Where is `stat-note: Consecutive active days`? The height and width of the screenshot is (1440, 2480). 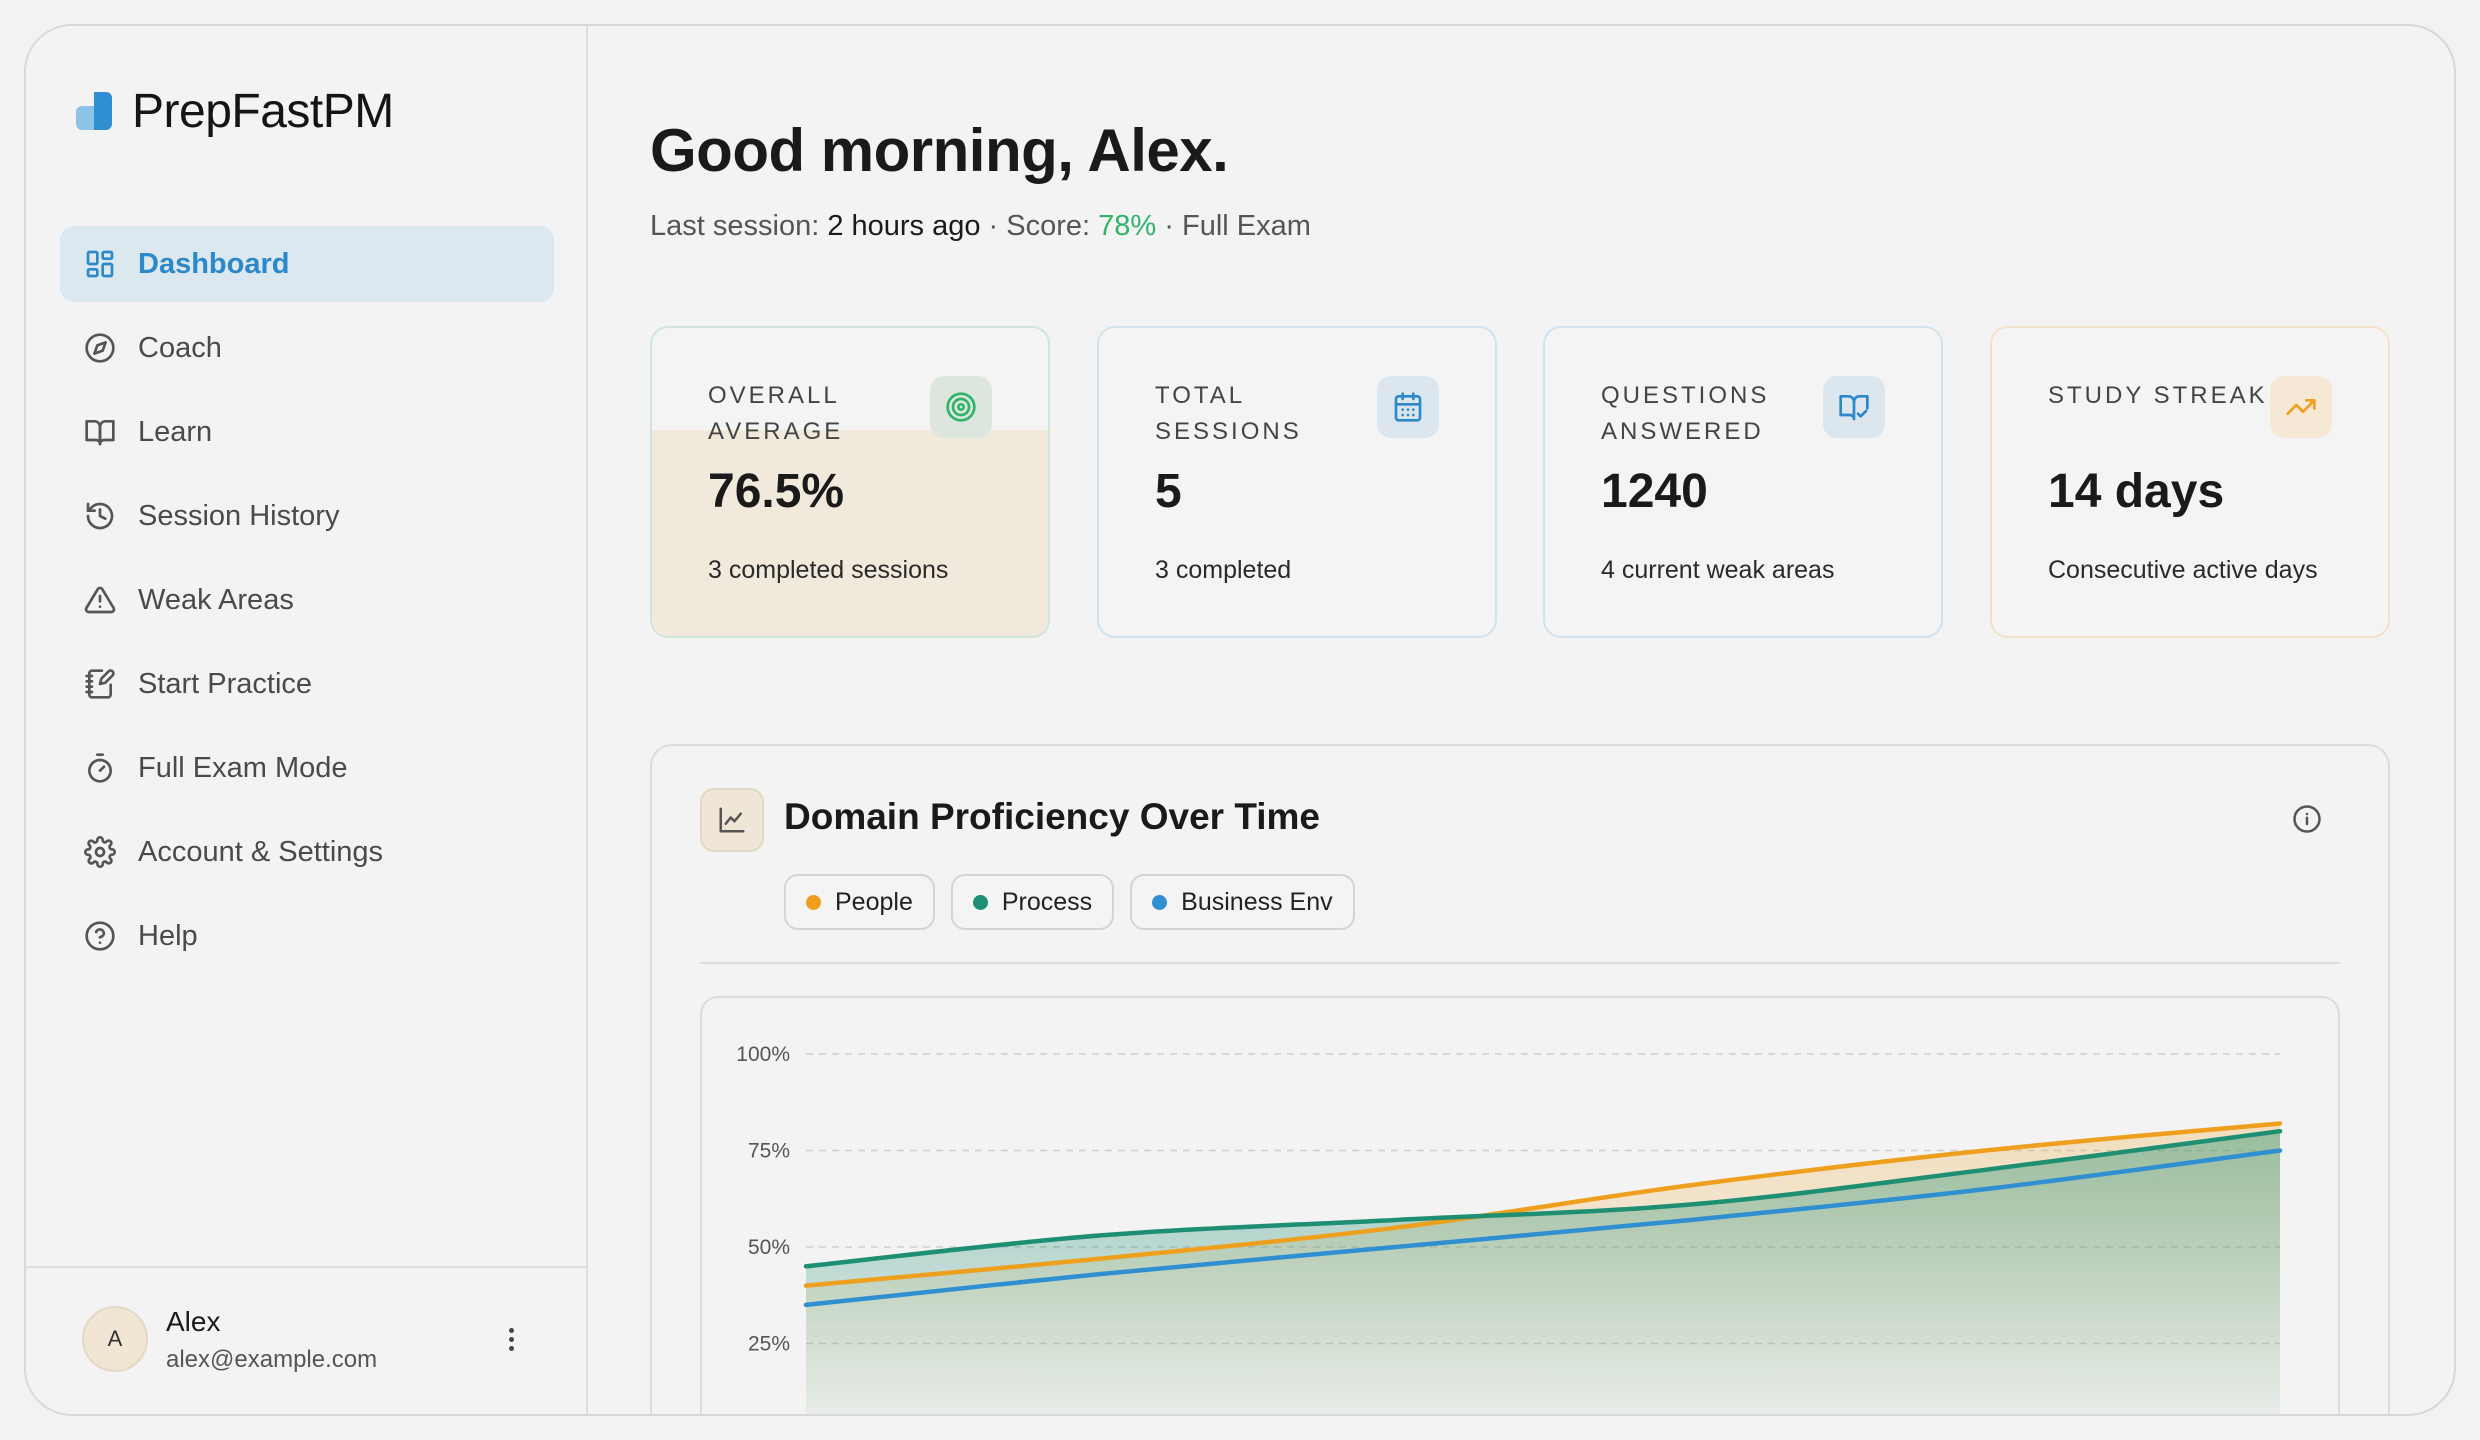
stat-note: Consecutive active days is located at coordinates (2183, 570).